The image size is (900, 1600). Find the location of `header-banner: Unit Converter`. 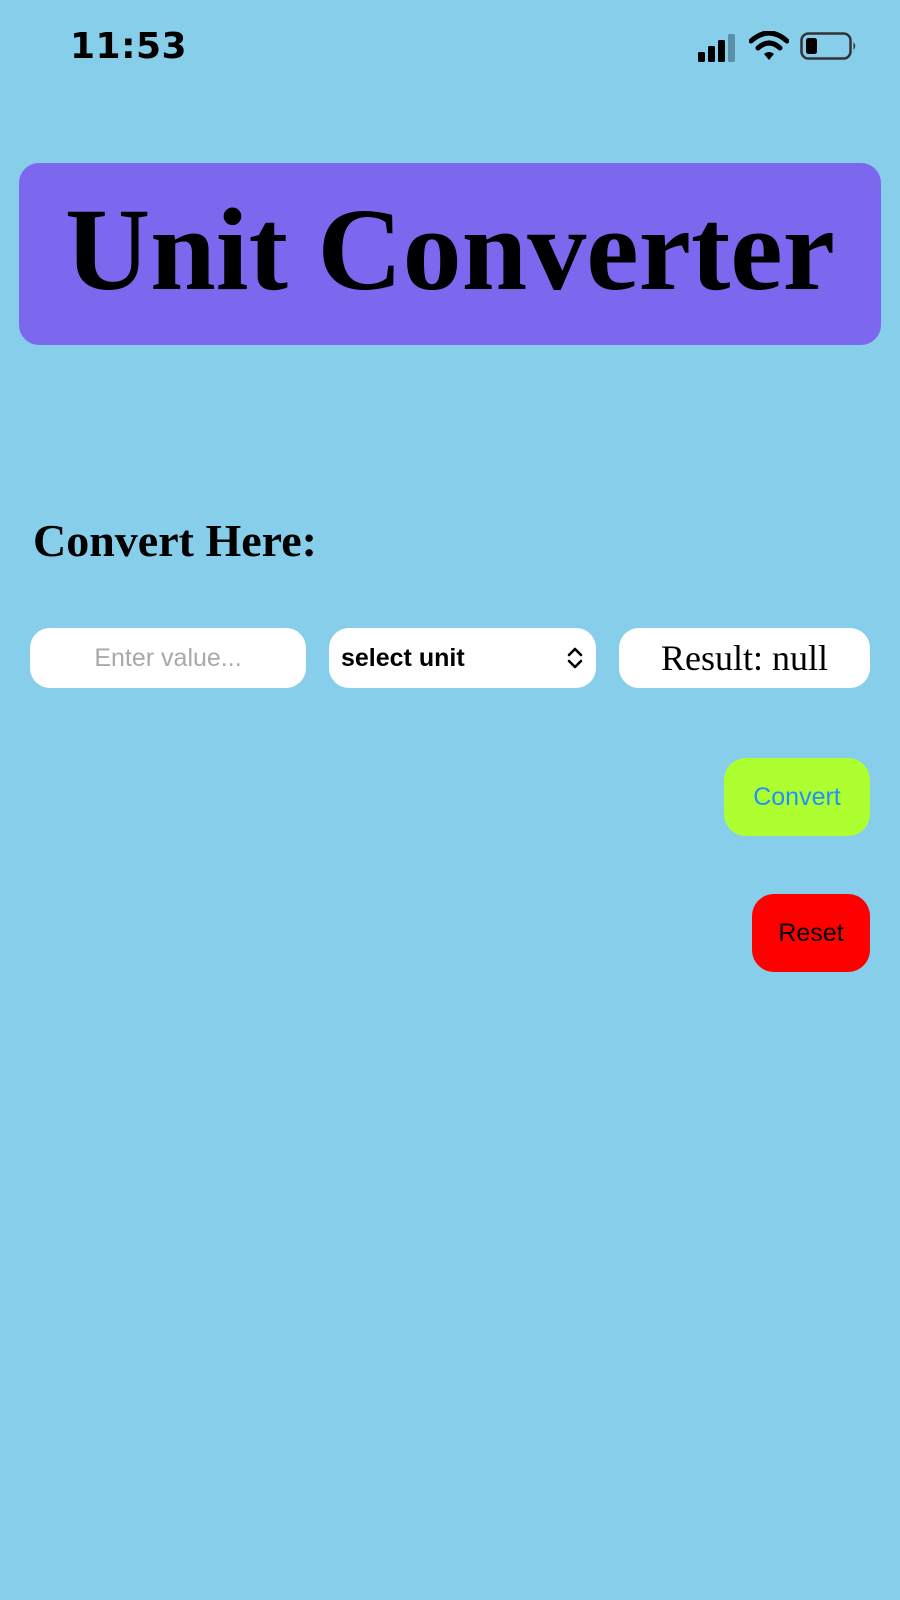

header-banner: Unit Converter is located at coordinates (450, 254).